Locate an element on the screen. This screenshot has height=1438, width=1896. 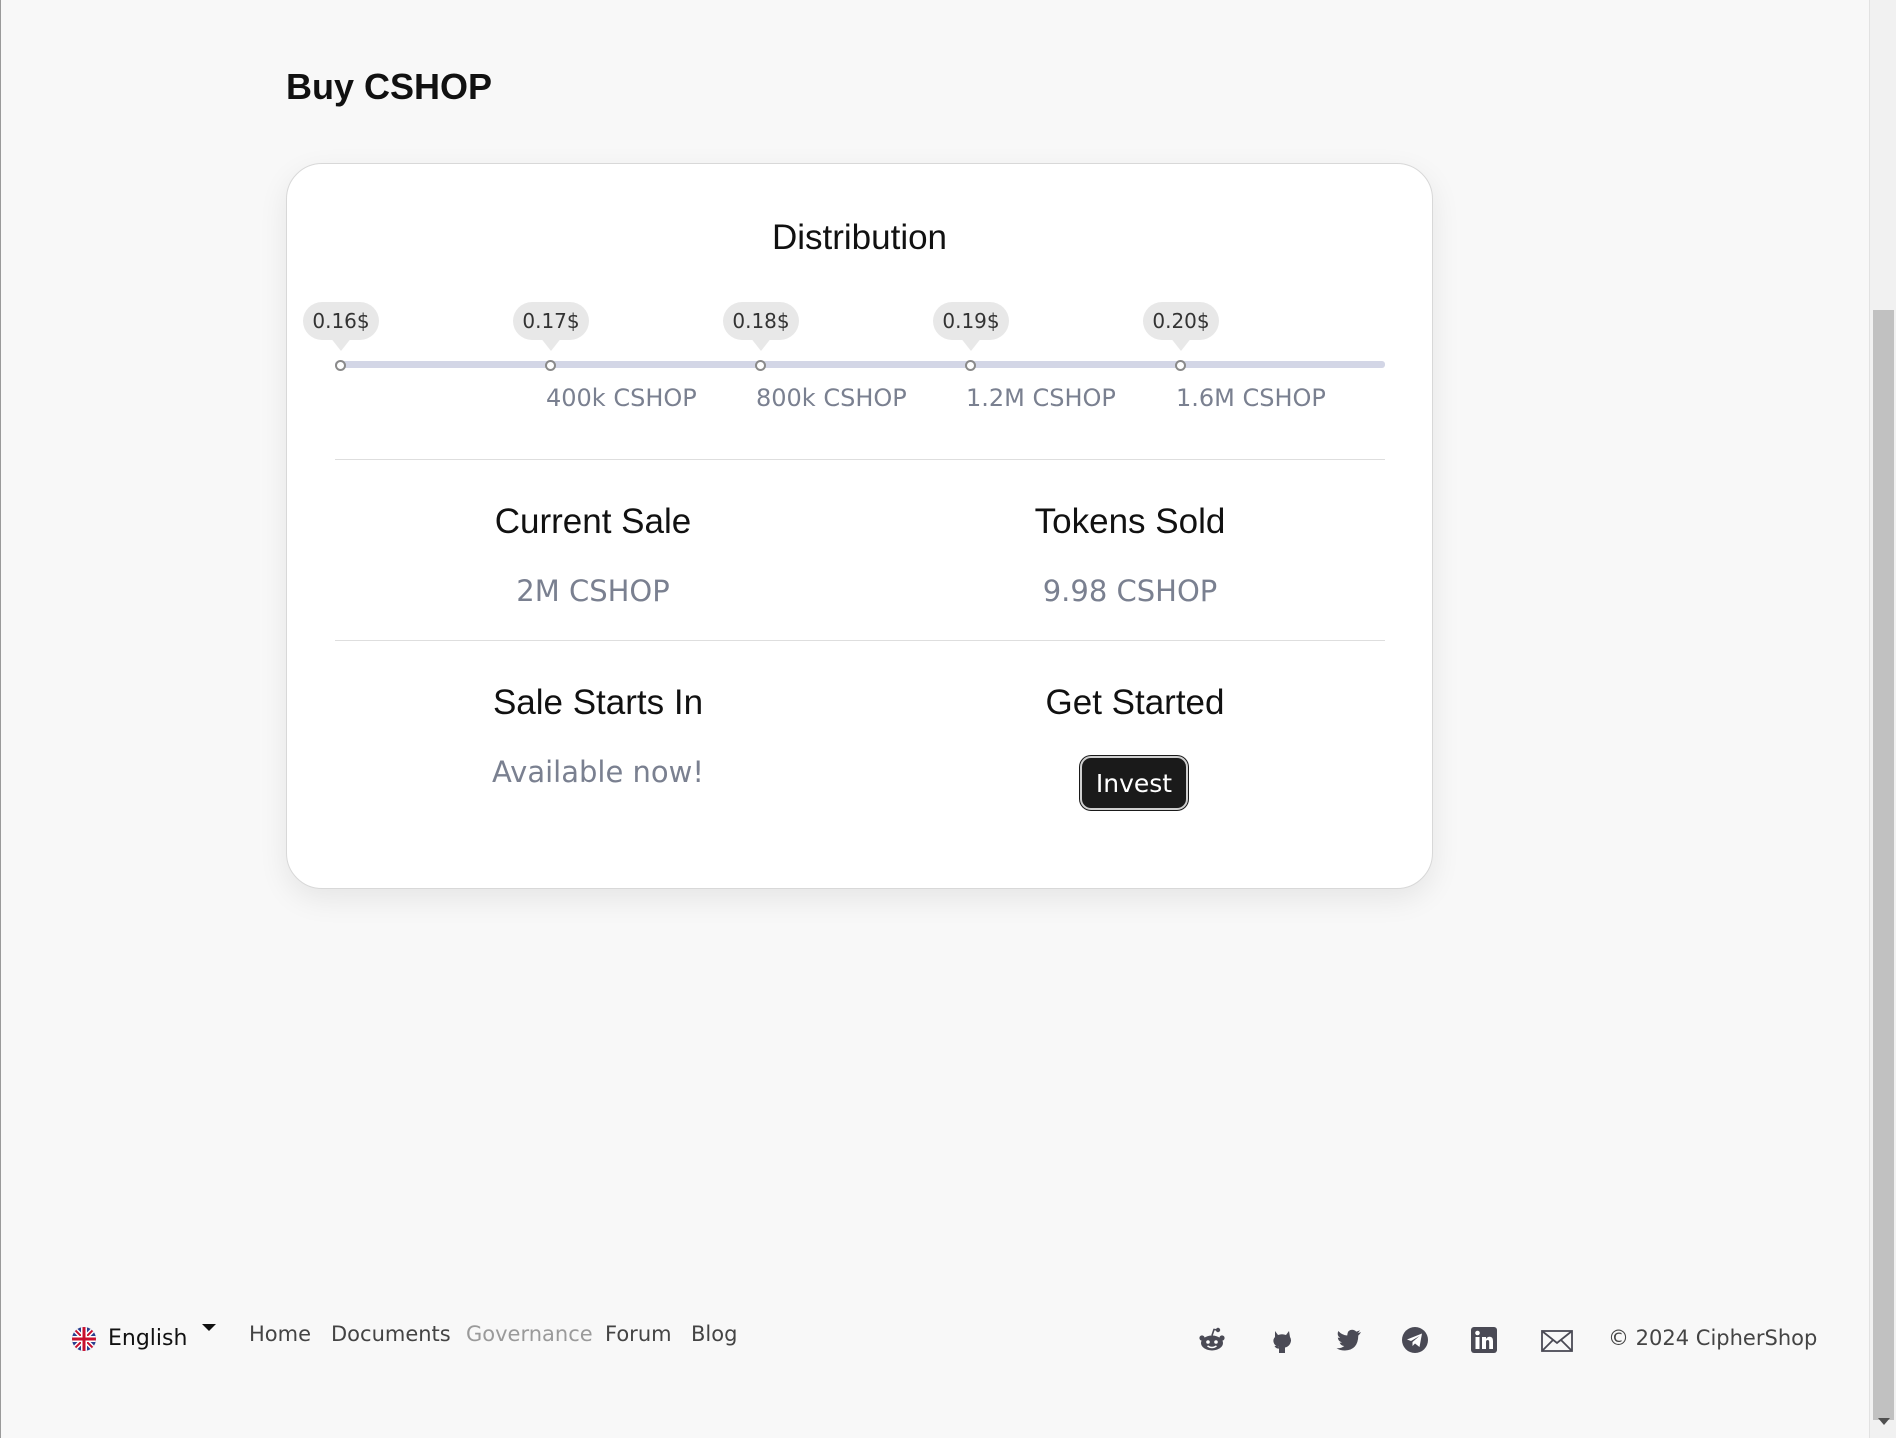
sale-starts-value: Available now! is located at coordinates (598, 772).